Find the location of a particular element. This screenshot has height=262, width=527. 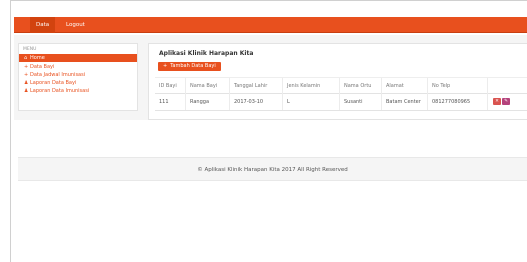

nav-logout-link: Logout is located at coordinates (75, 25).